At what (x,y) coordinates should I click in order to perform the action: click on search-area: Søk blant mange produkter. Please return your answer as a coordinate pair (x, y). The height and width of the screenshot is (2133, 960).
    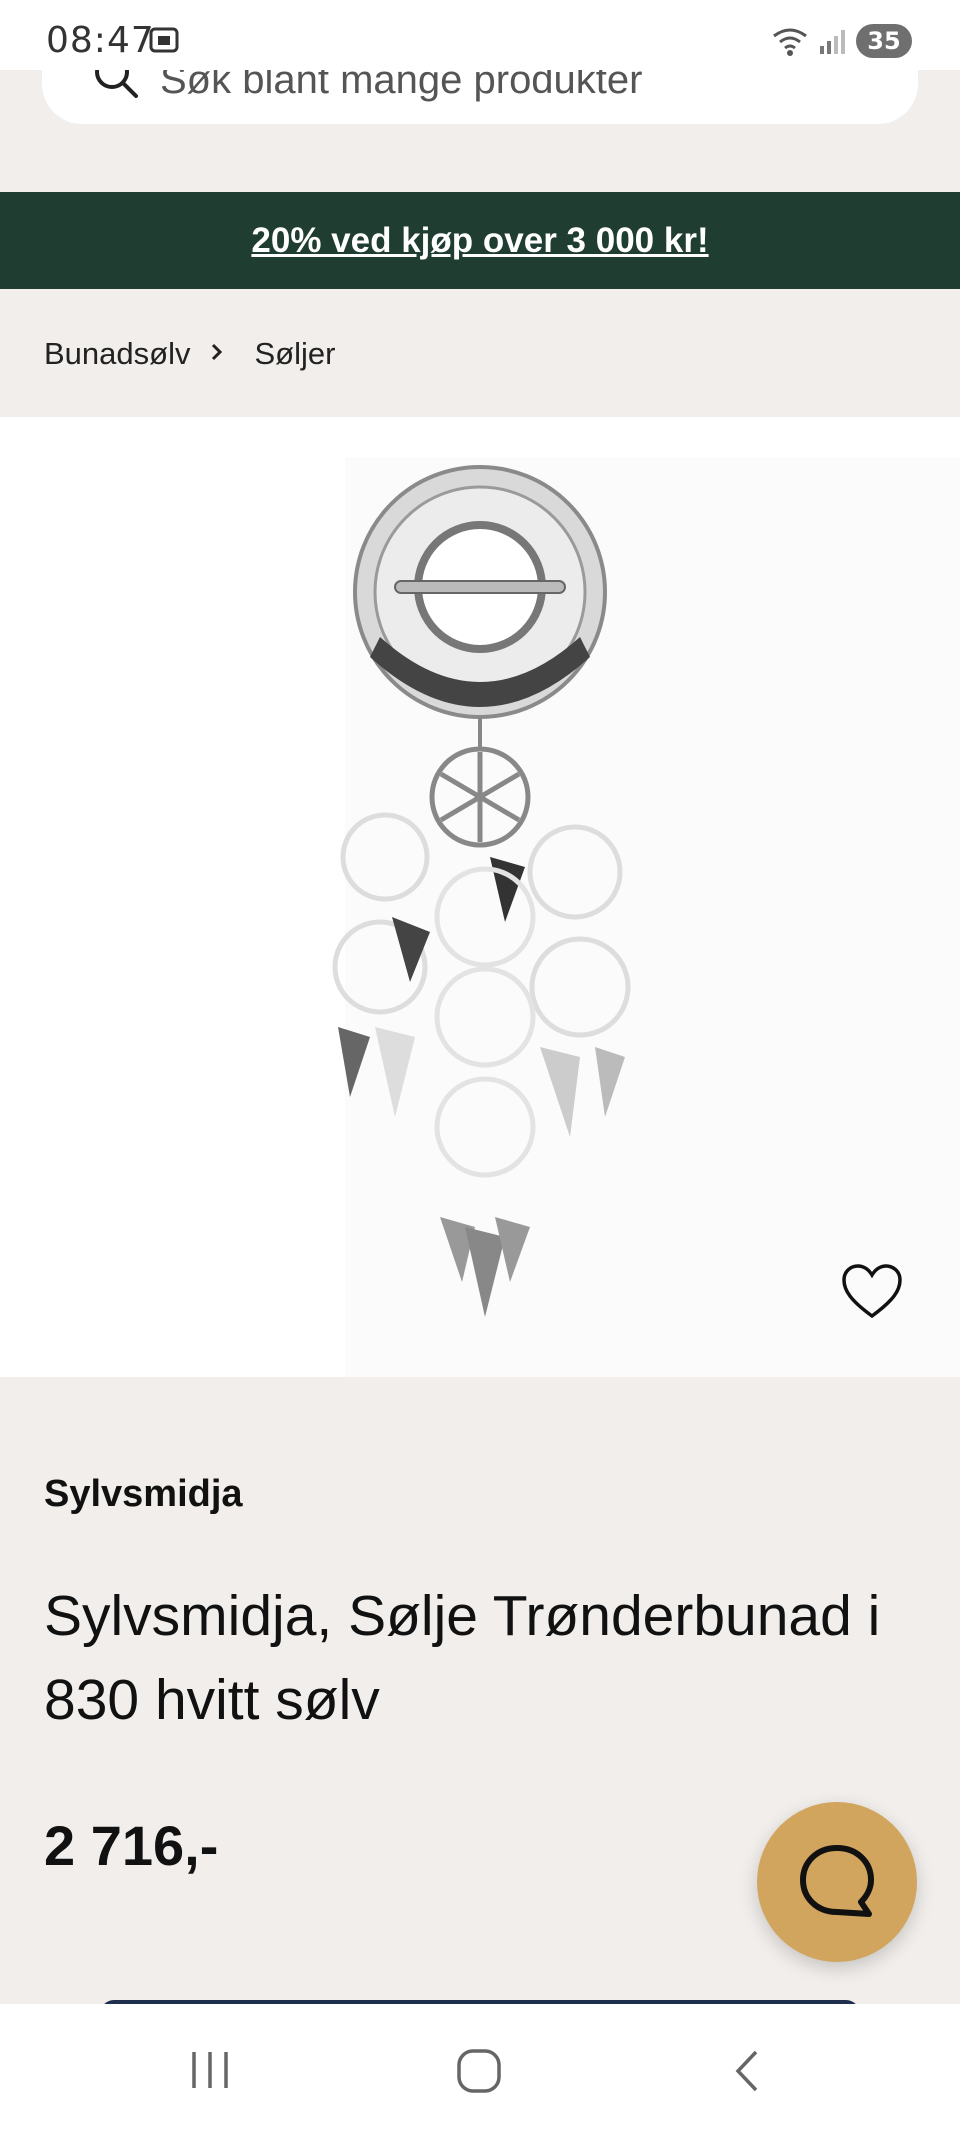
    Looking at the image, I should click on (480, 123).